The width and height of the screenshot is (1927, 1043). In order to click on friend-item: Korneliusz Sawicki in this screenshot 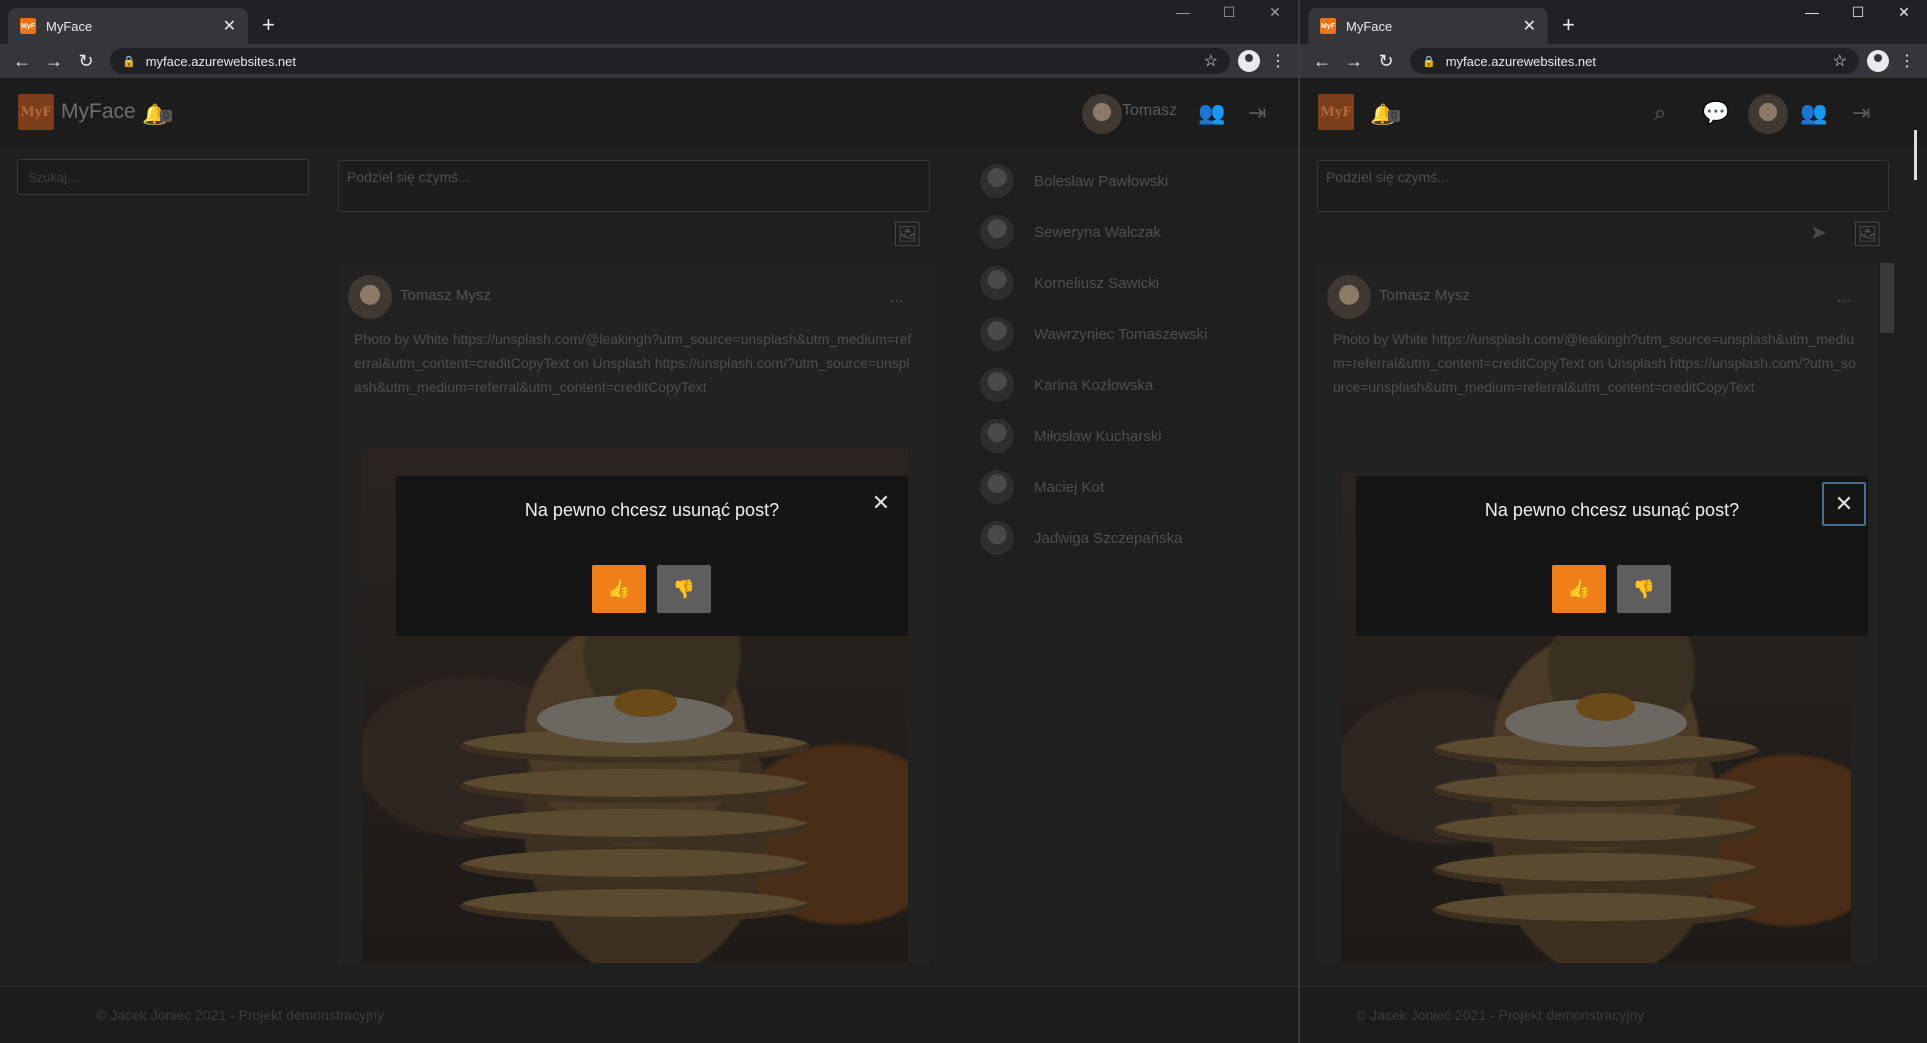, I will do `click(1069, 283)`.